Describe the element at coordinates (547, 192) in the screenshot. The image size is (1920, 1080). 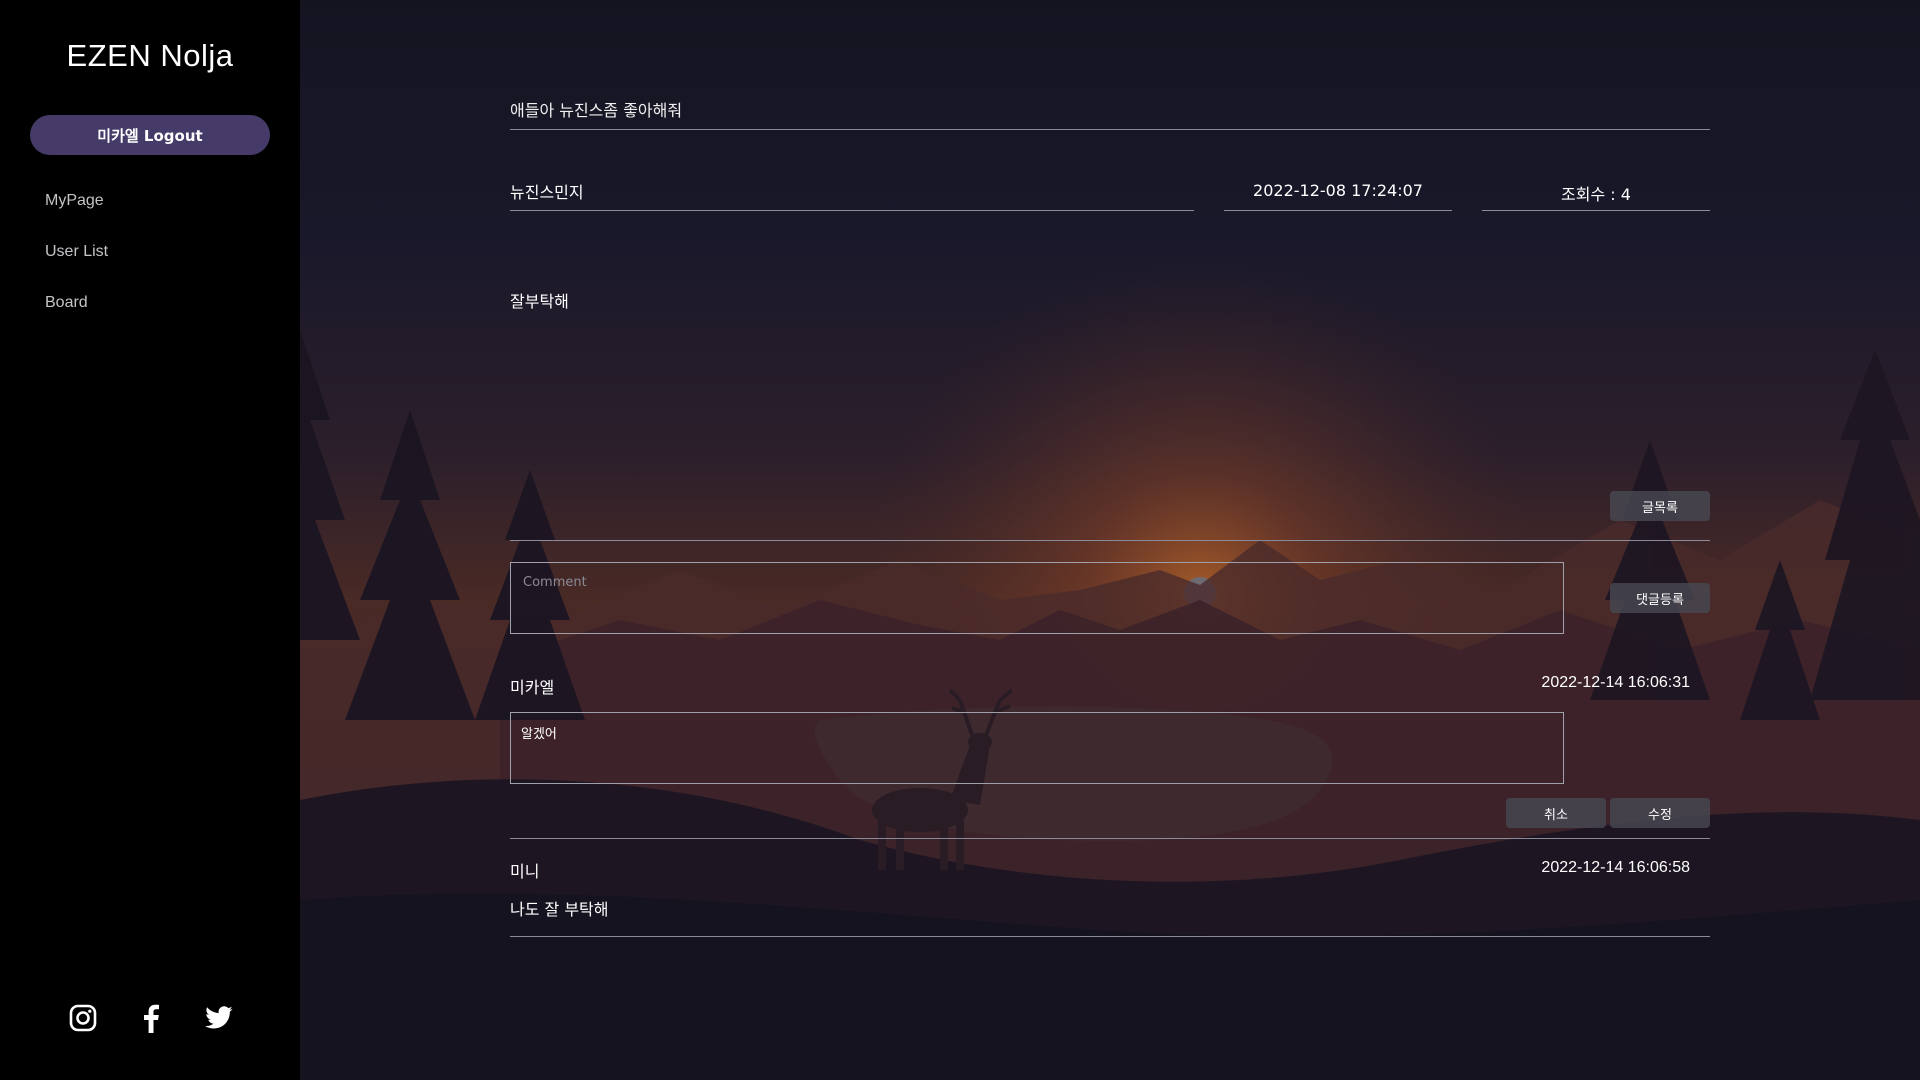
I see `post-author: 뉴진스민지` at that location.